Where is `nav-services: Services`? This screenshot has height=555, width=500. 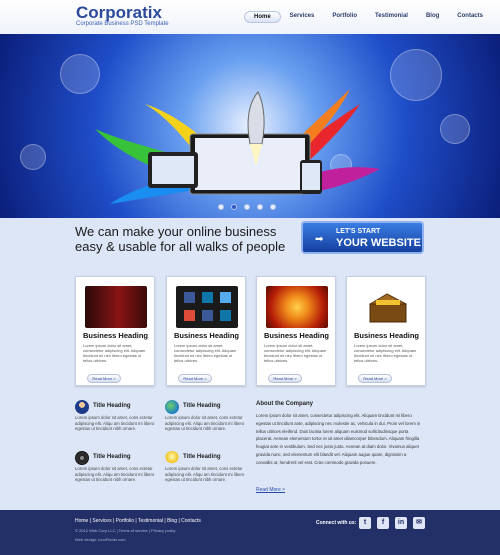
nav-services: Services is located at coordinates (302, 17).